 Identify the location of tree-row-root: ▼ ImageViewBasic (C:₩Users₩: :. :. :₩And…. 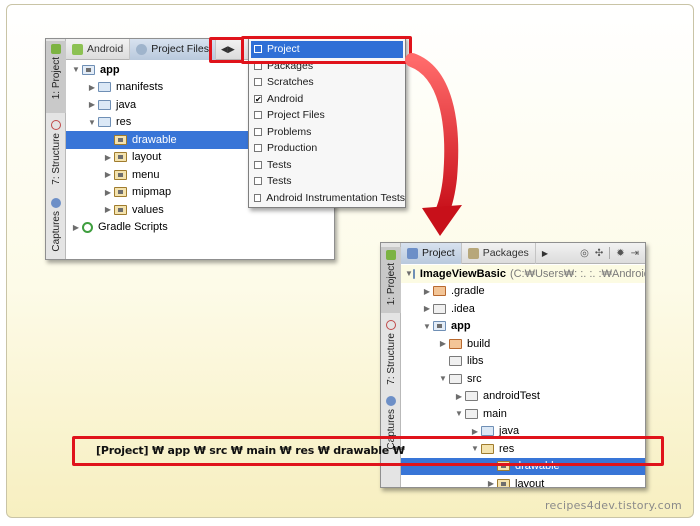
(523, 274).